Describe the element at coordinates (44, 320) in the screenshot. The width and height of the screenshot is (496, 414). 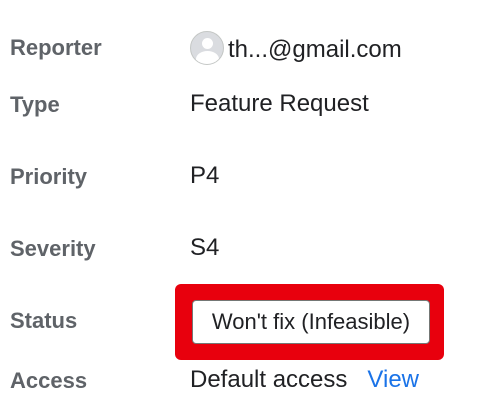
I see `status-label: Status` at that location.